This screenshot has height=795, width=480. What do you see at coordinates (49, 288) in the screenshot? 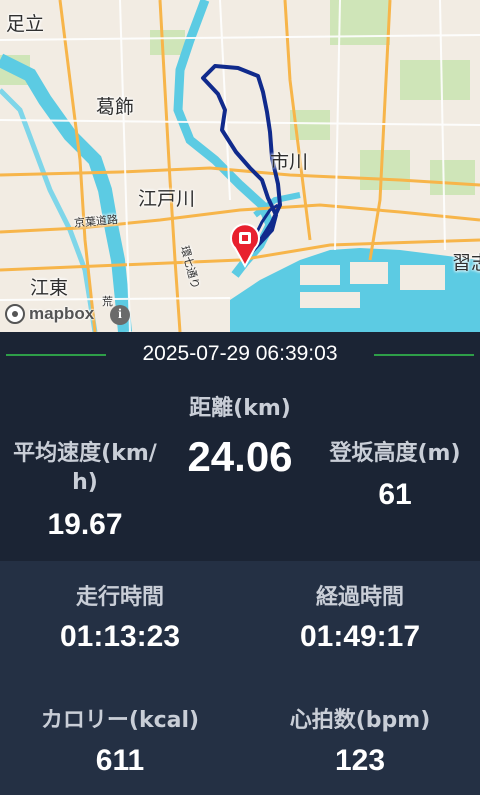
I see `map-label-koto: 江東` at bounding box center [49, 288].